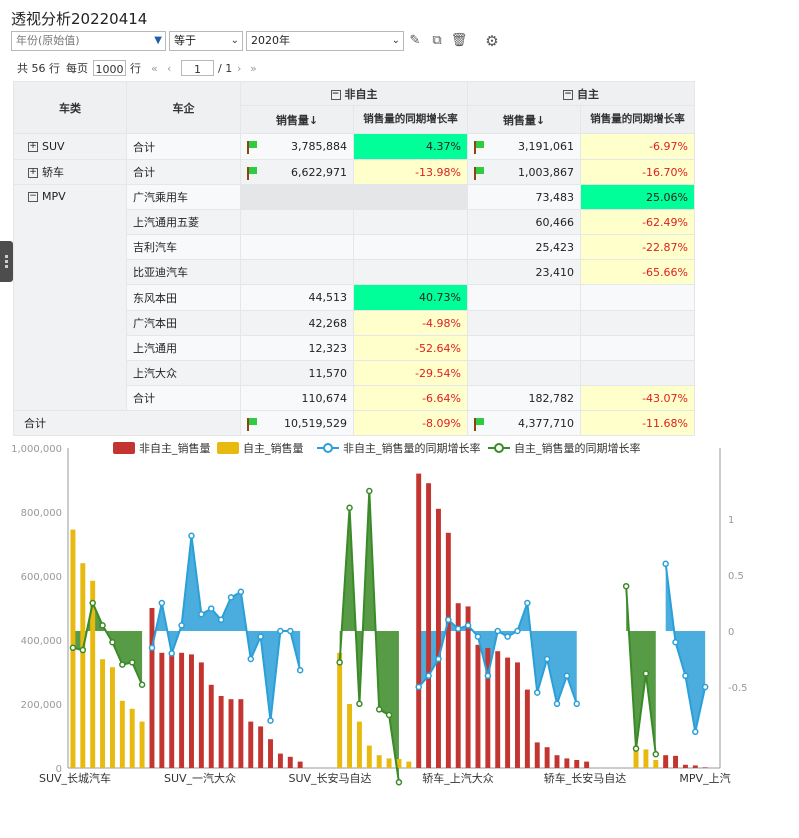 This screenshot has width=799, height=838. Describe the element at coordinates (524, 423) in the screenshot. I see `own-sales-cell: 4,377,710` at that location.